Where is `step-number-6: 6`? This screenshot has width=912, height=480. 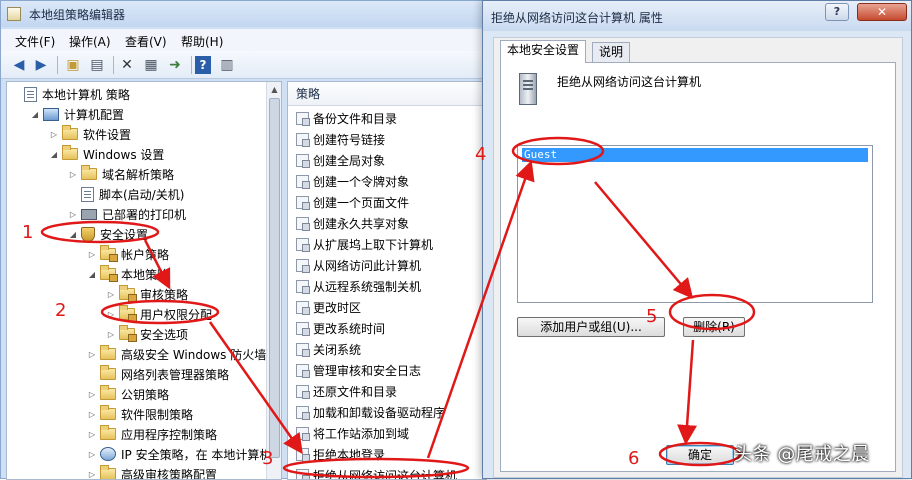
step-number-6: 6 is located at coordinates (633, 458).